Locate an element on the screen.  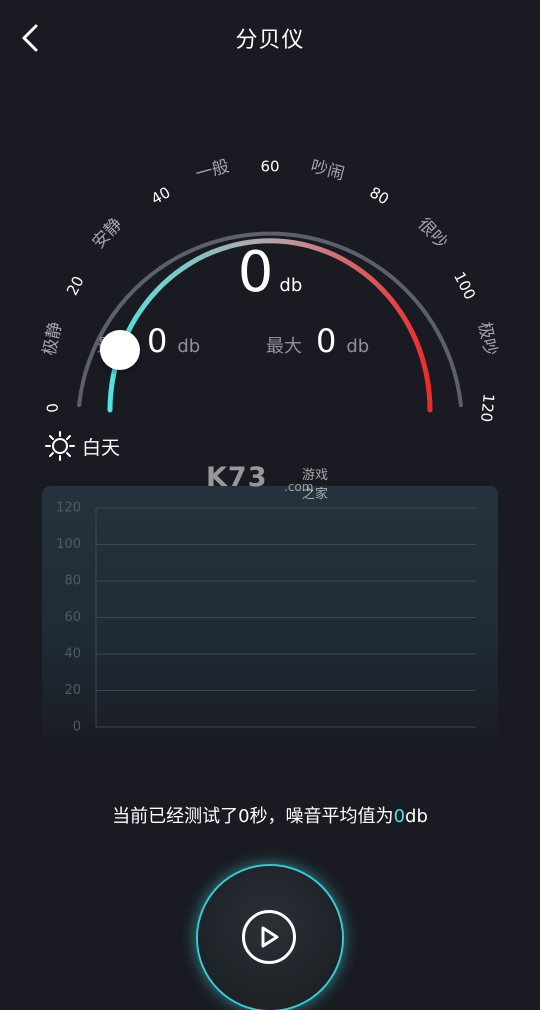
min-value: 0 is located at coordinates (157, 341).